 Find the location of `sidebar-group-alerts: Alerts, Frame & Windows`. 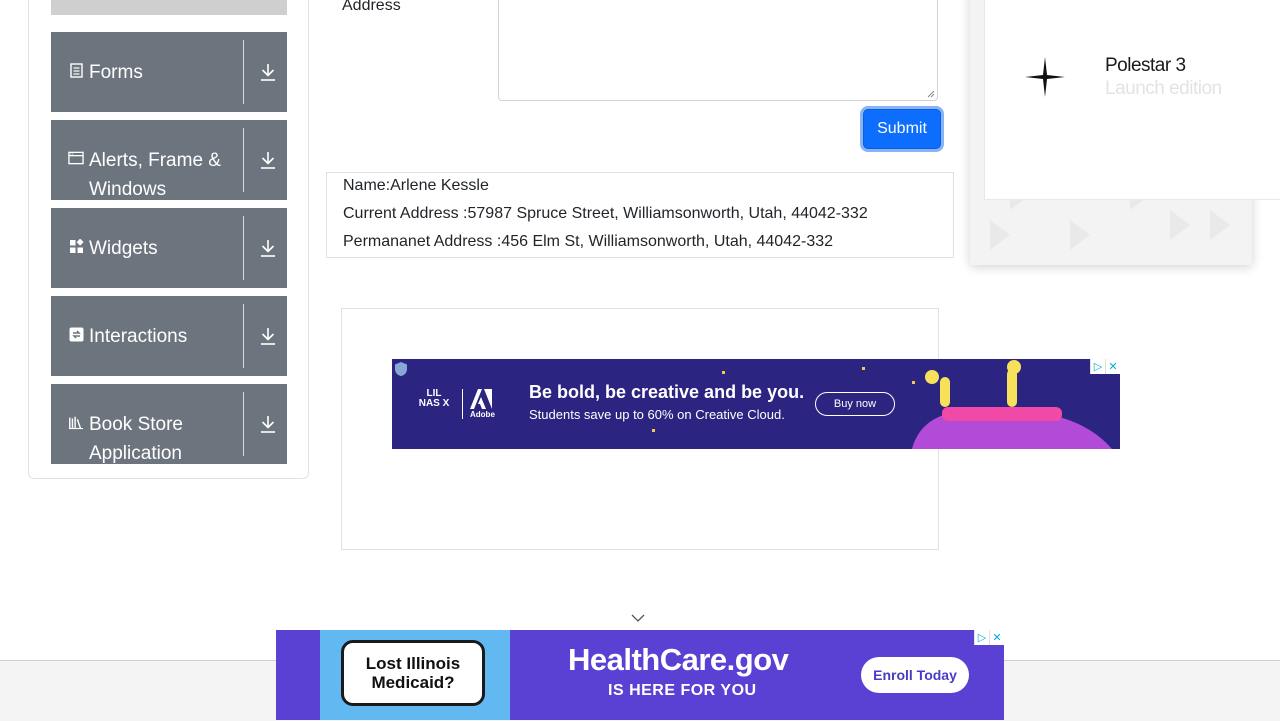

sidebar-group-alerts: Alerts, Frame & Windows is located at coordinates (169, 160).